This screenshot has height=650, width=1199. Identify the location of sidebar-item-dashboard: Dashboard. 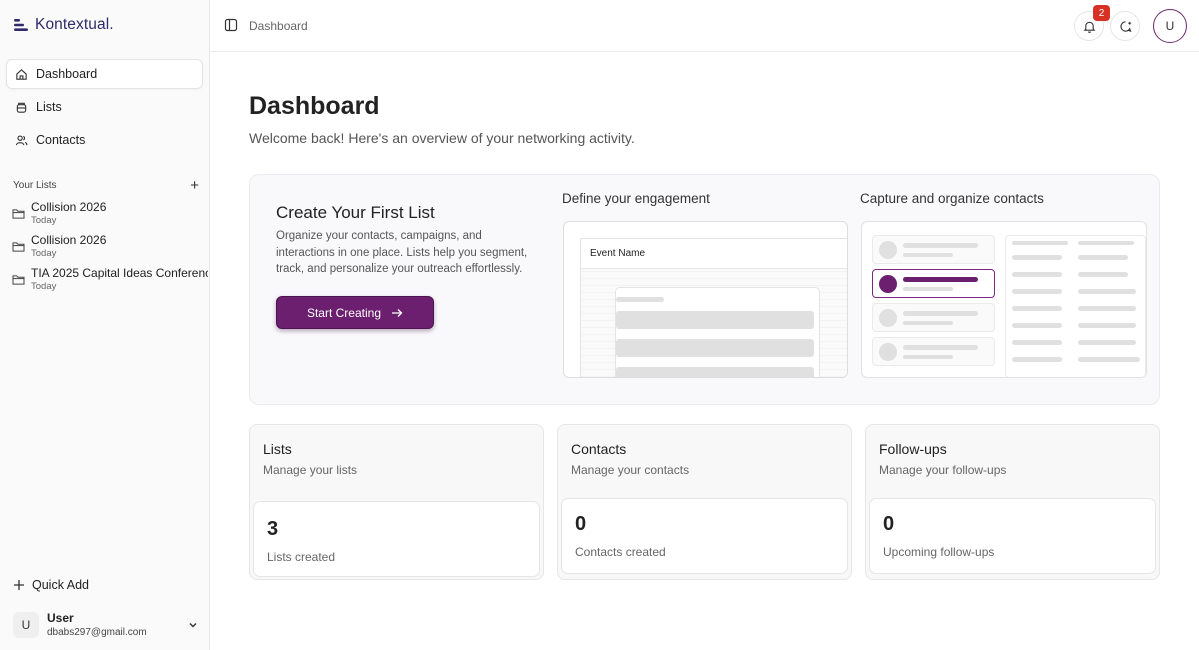
(104, 74).